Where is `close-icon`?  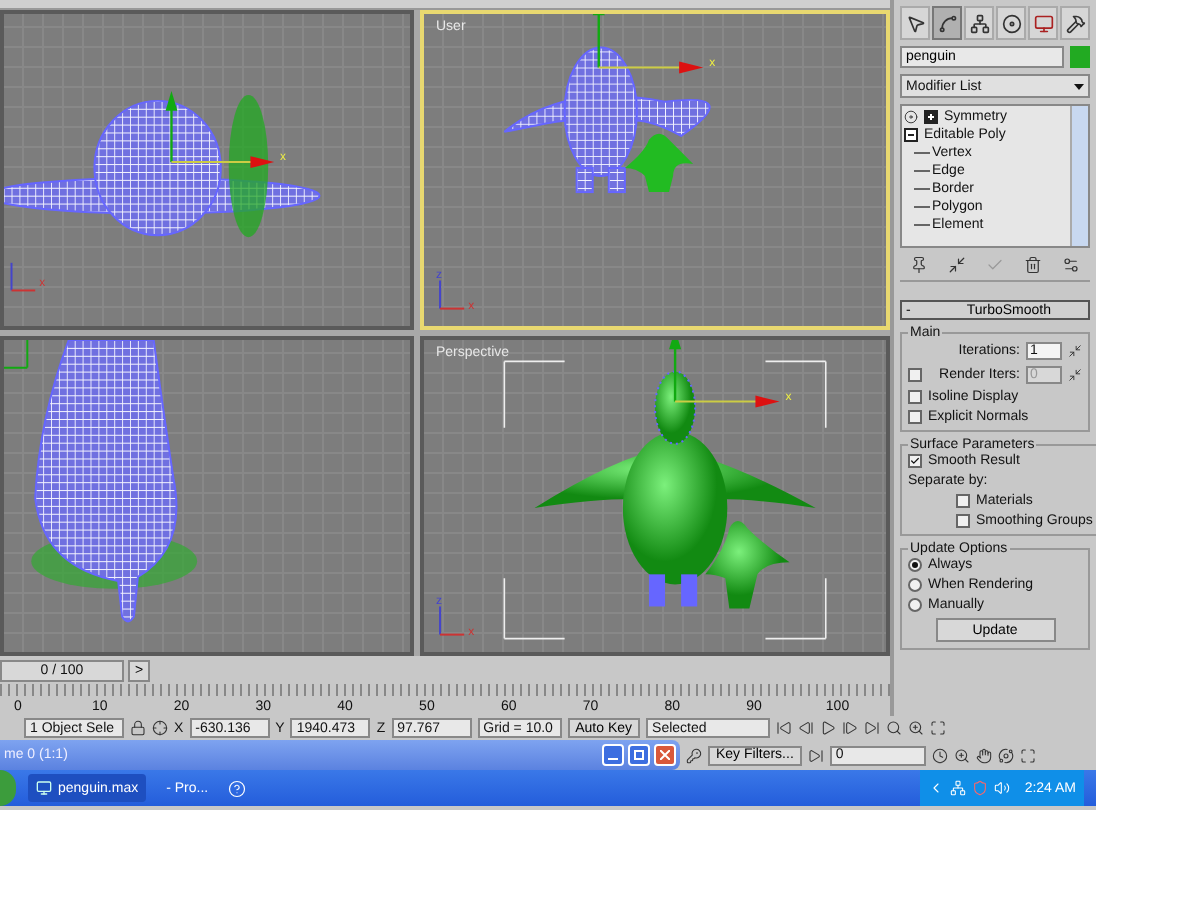
close-icon is located at coordinates (665, 755).